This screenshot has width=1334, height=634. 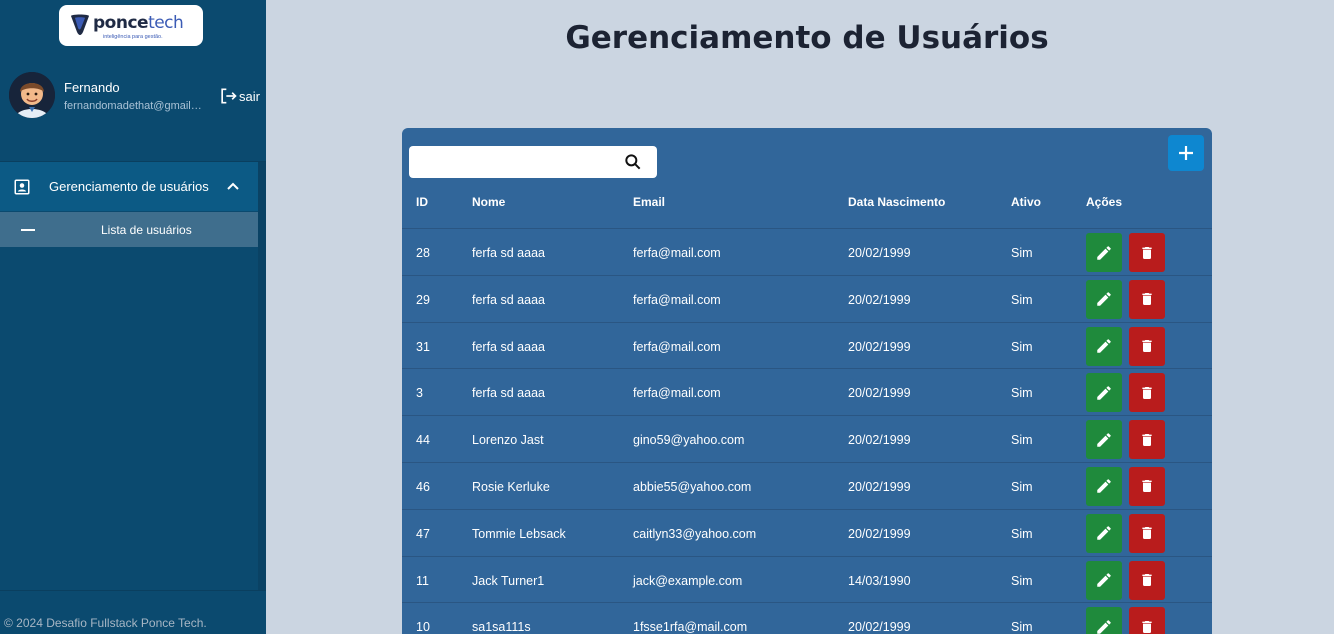 I want to click on cell-email: 1fsse1rfa@mail.com, so click(x=690, y=627).